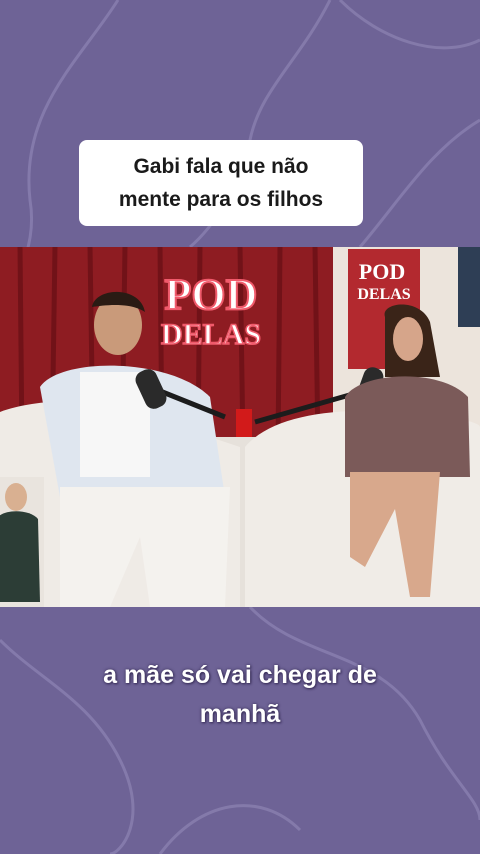  Describe the element at coordinates (382, 271) in the screenshot. I see `frame-logo-top: POD` at that location.